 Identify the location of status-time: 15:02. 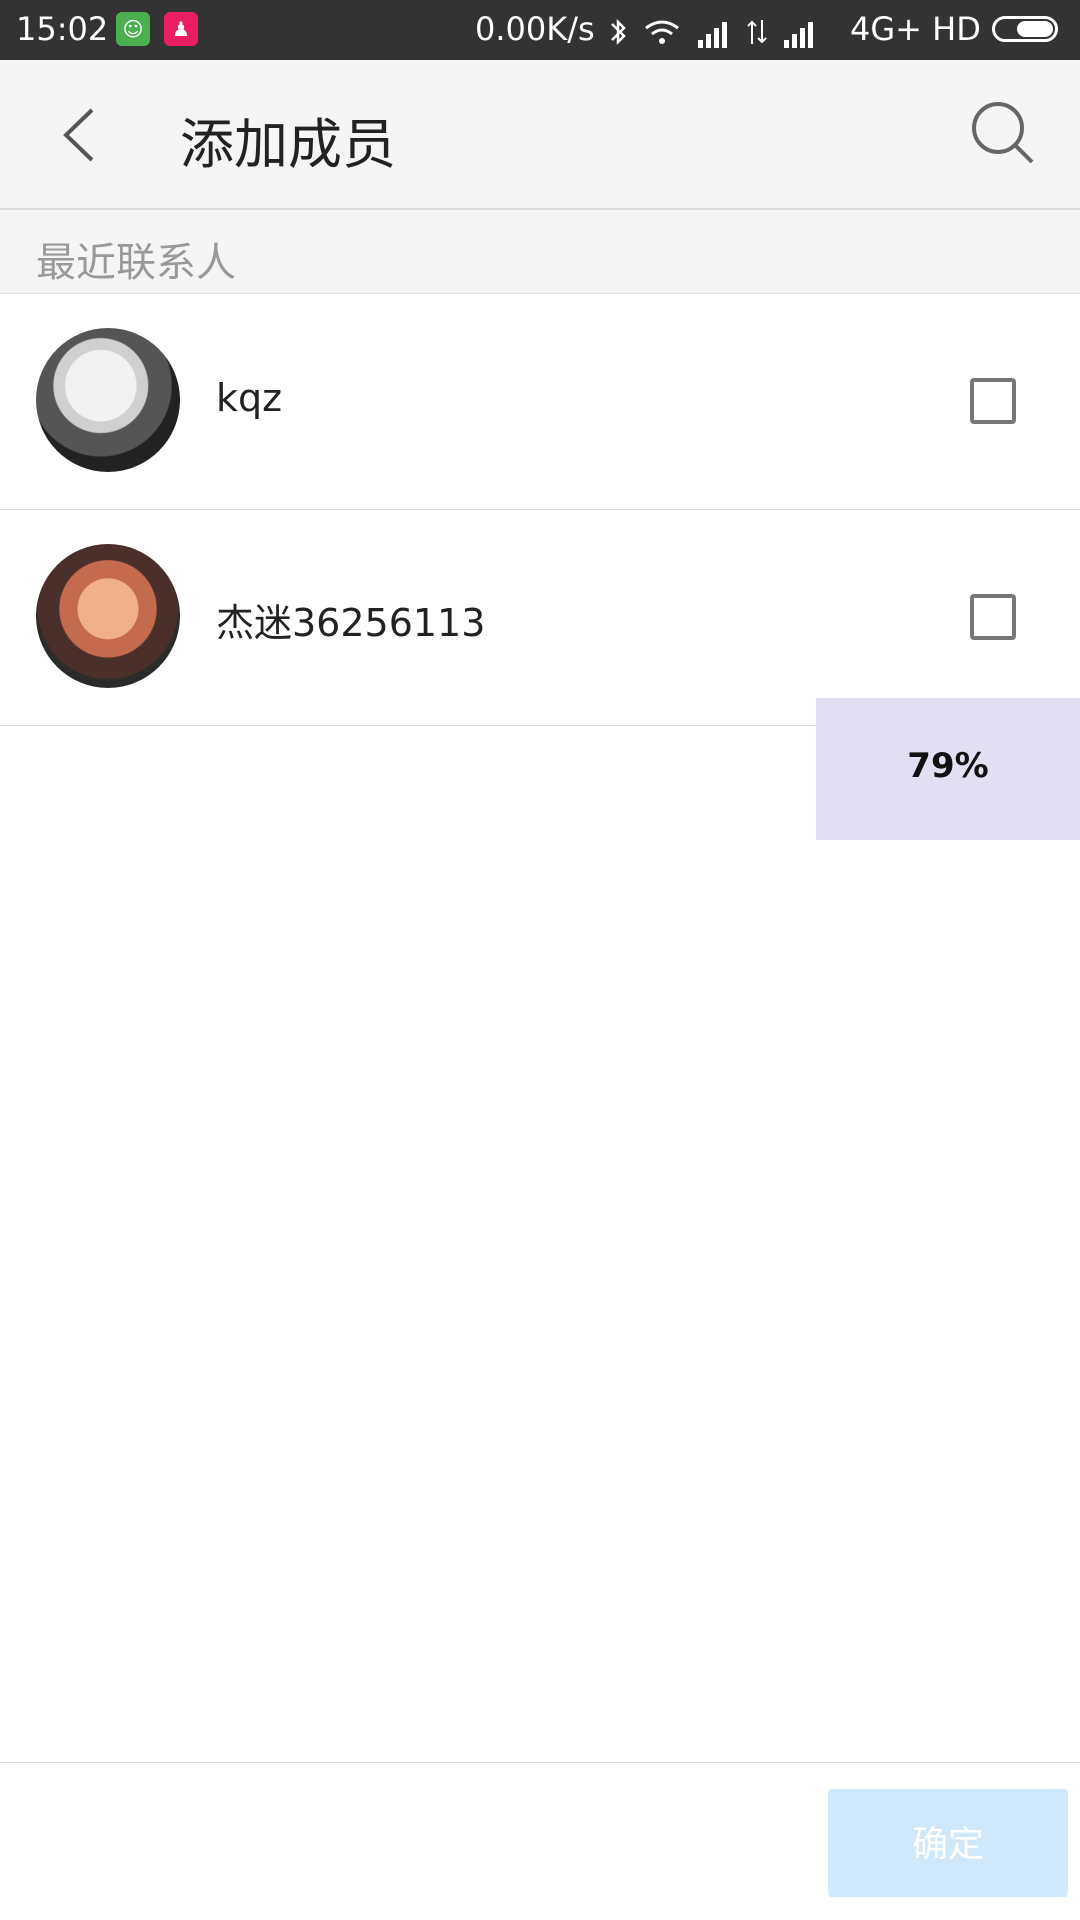
(62, 29).